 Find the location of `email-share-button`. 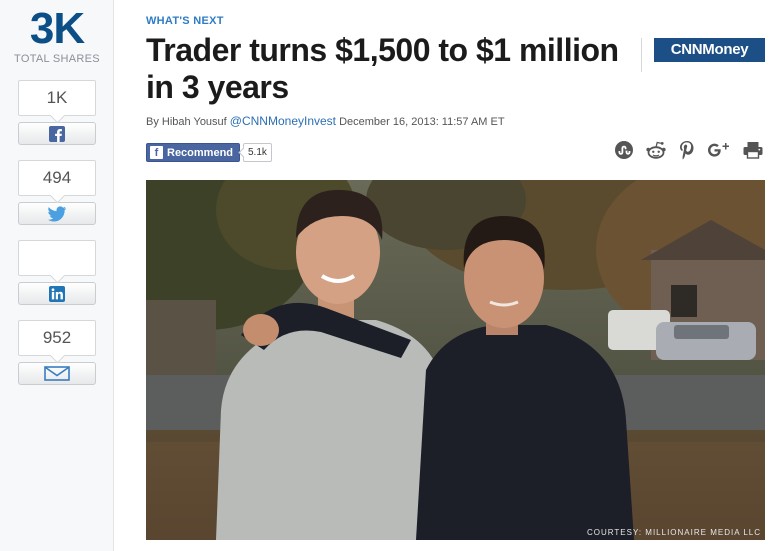

email-share-button is located at coordinates (57, 373).